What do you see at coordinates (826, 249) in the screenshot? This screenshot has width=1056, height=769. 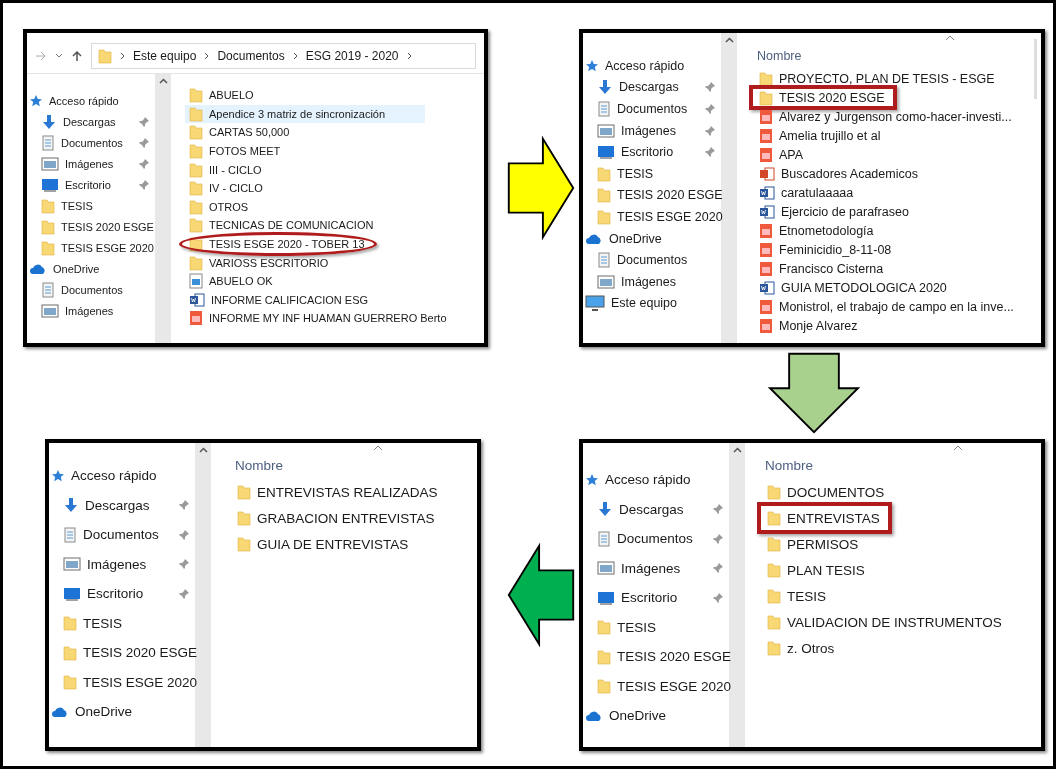 I see `pdf-file-item: Feminicidio_8-11-08` at bounding box center [826, 249].